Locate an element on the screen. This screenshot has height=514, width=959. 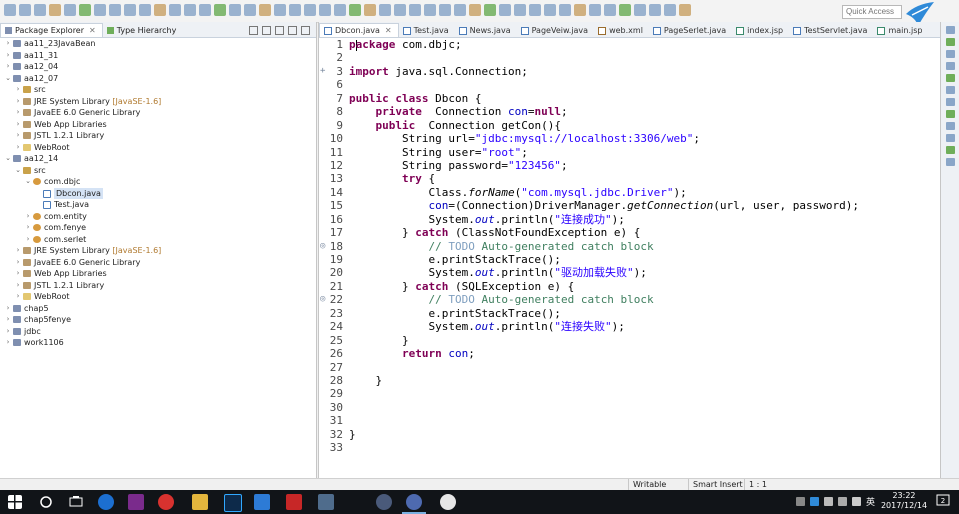
tree-item: › com.serlet is located at coordinates (158, 240).